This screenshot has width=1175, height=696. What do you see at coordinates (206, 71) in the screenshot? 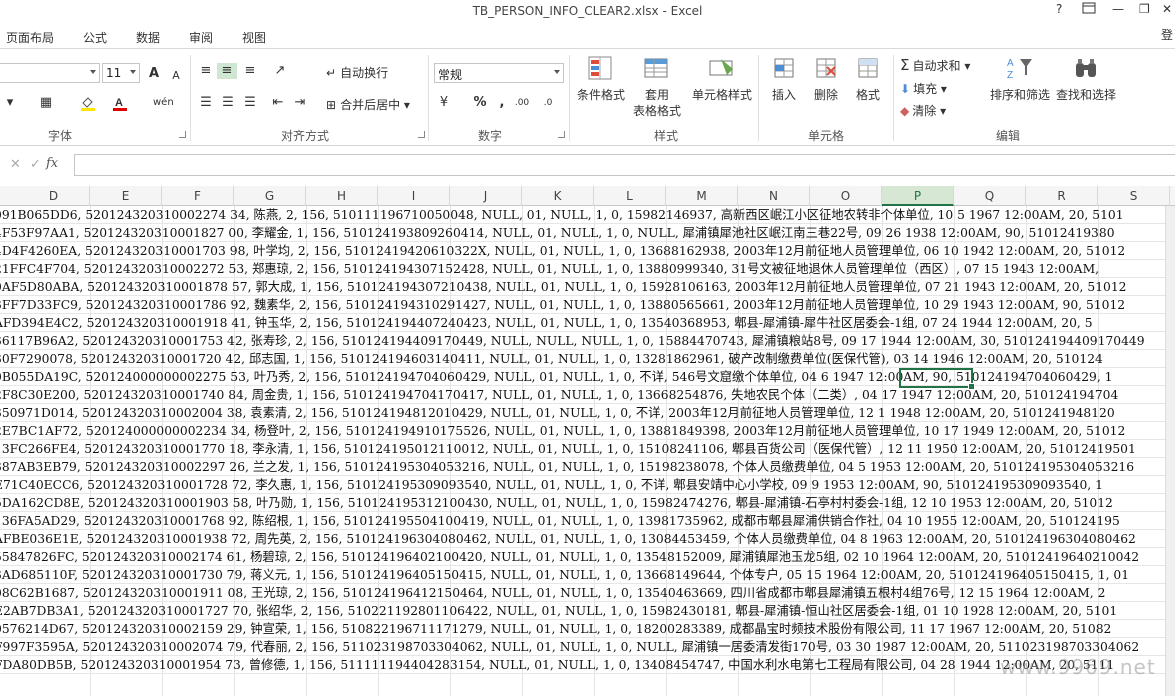
I see `align-top-icon: ≡` at bounding box center [206, 71].